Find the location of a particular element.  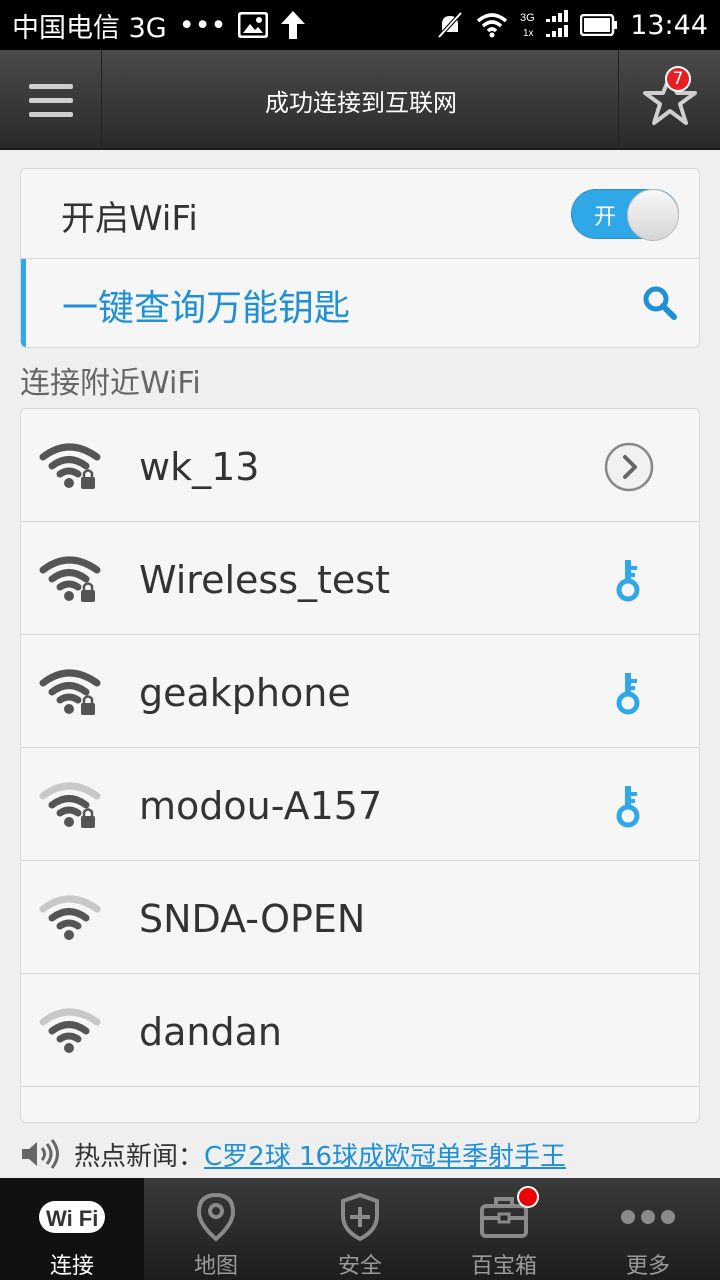

wifi-name: modou-A157 is located at coordinates (261, 806).